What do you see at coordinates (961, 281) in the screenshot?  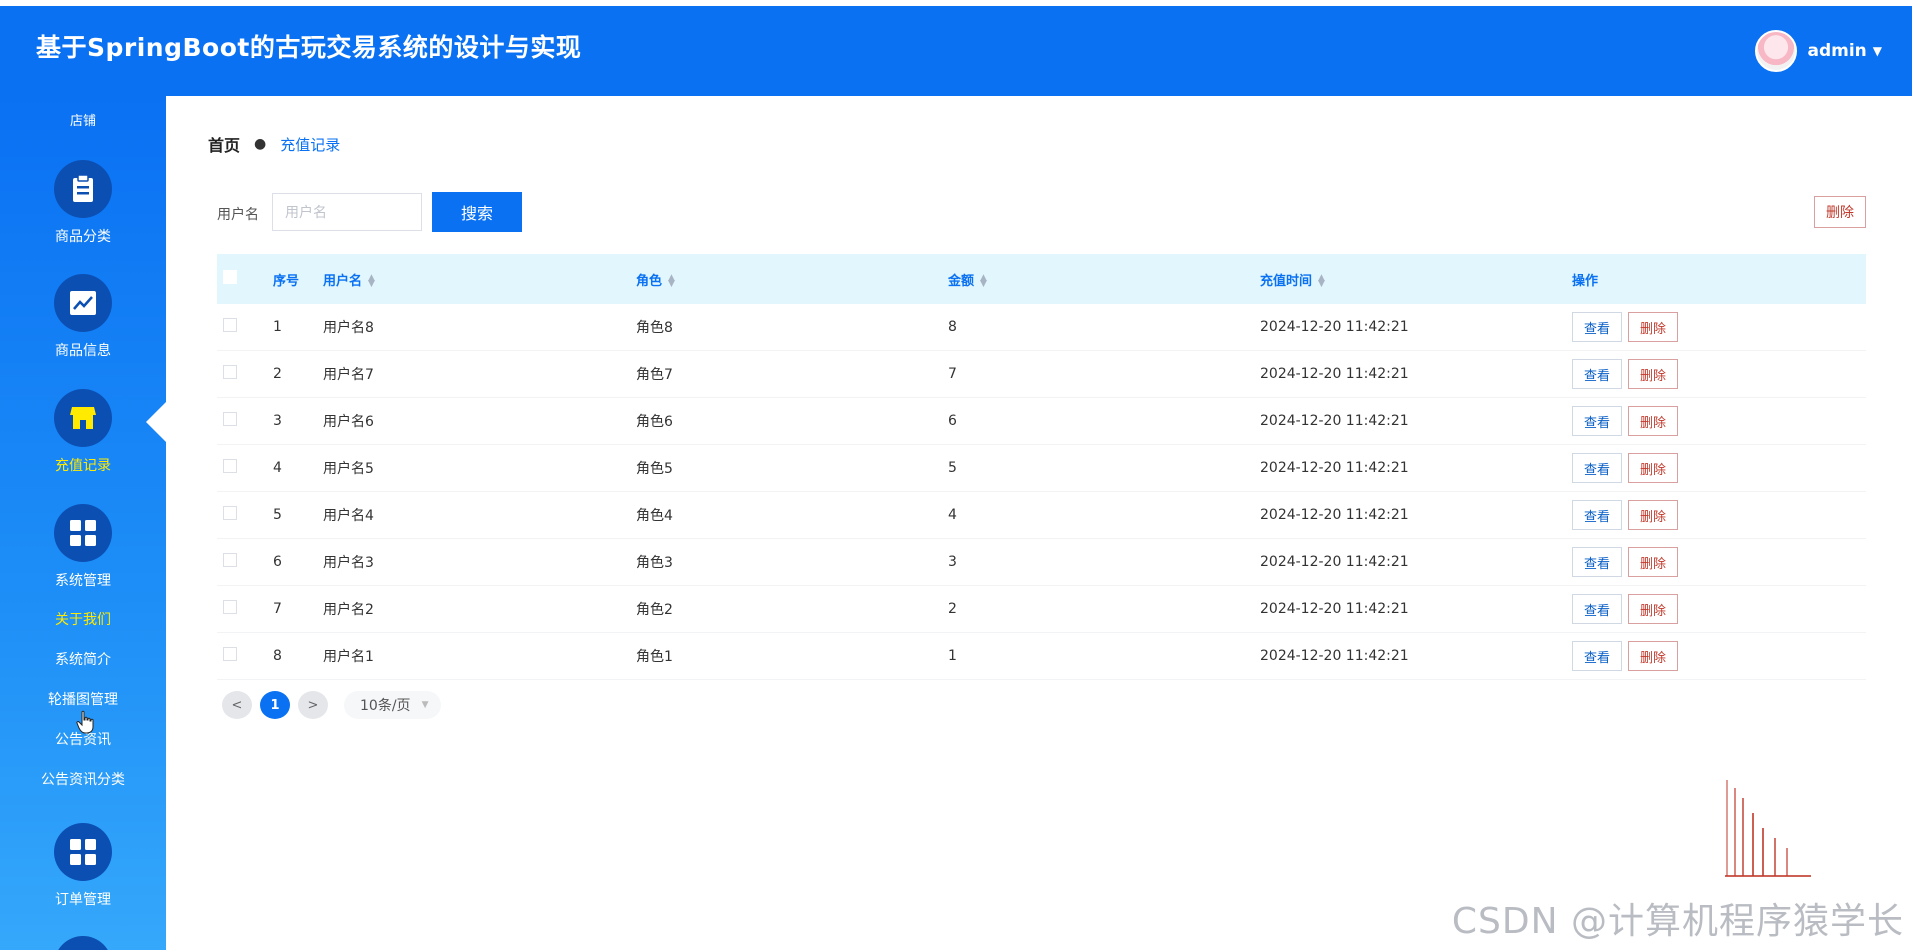 I see `col-header-label: 金额` at bounding box center [961, 281].